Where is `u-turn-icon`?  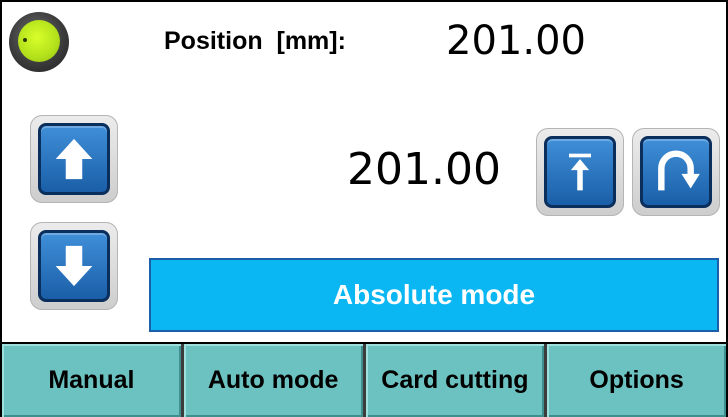 u-turn-icon is located at coordinates (676, 172).